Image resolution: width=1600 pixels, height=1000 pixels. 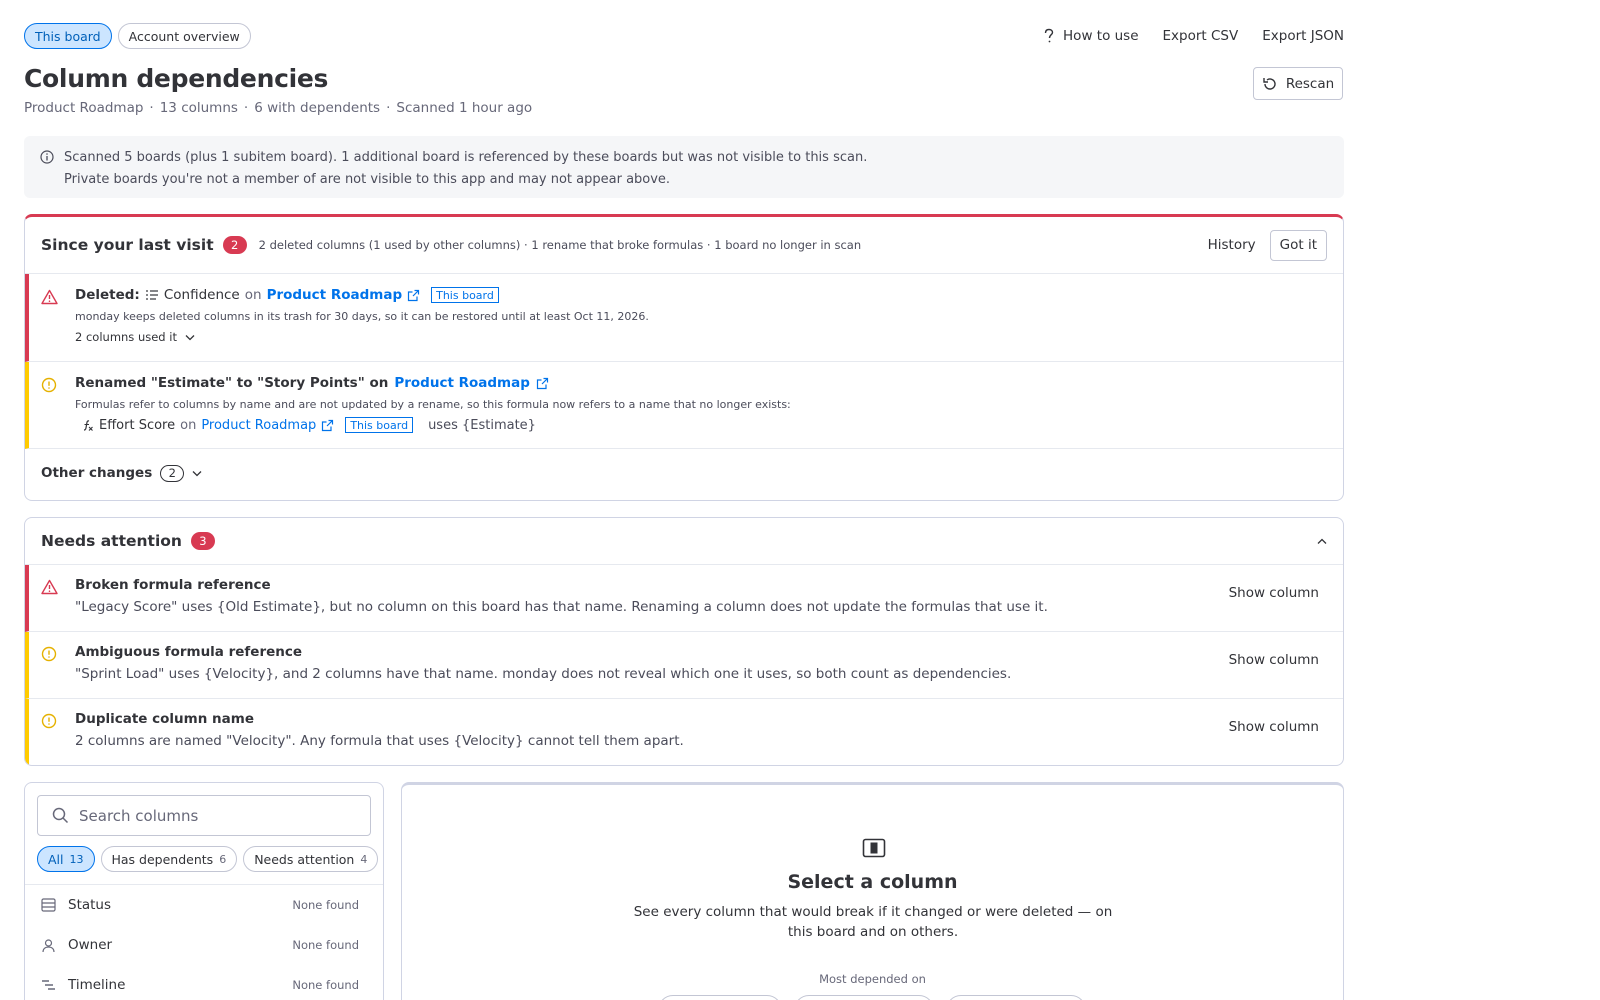 I want to click on status-icon, so click(x=48, y=905).